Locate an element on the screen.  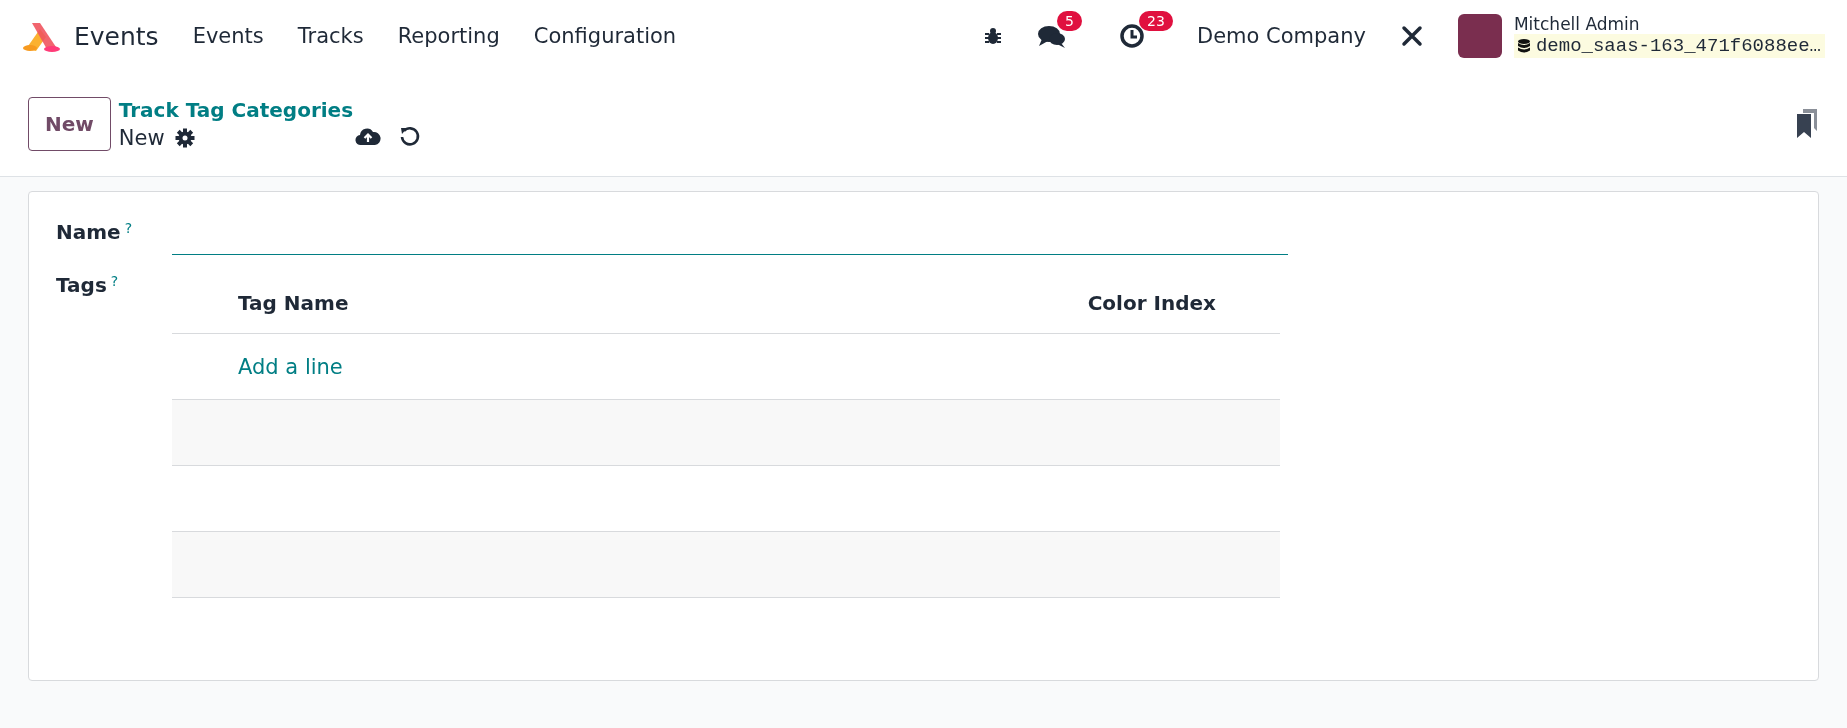
menu-item: Tracks is located at coordinates (330, 36).